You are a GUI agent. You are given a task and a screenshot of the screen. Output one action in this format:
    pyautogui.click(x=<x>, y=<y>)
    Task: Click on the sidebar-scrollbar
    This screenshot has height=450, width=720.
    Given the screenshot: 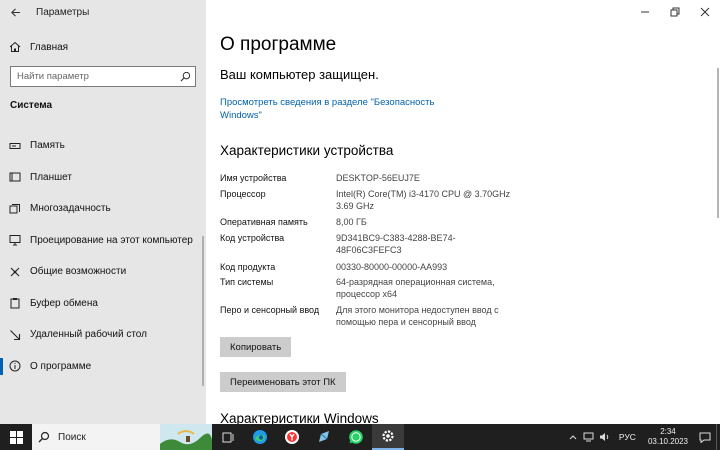 What is the action you would take?
    pyautogui.click(x=203, y=311)
    